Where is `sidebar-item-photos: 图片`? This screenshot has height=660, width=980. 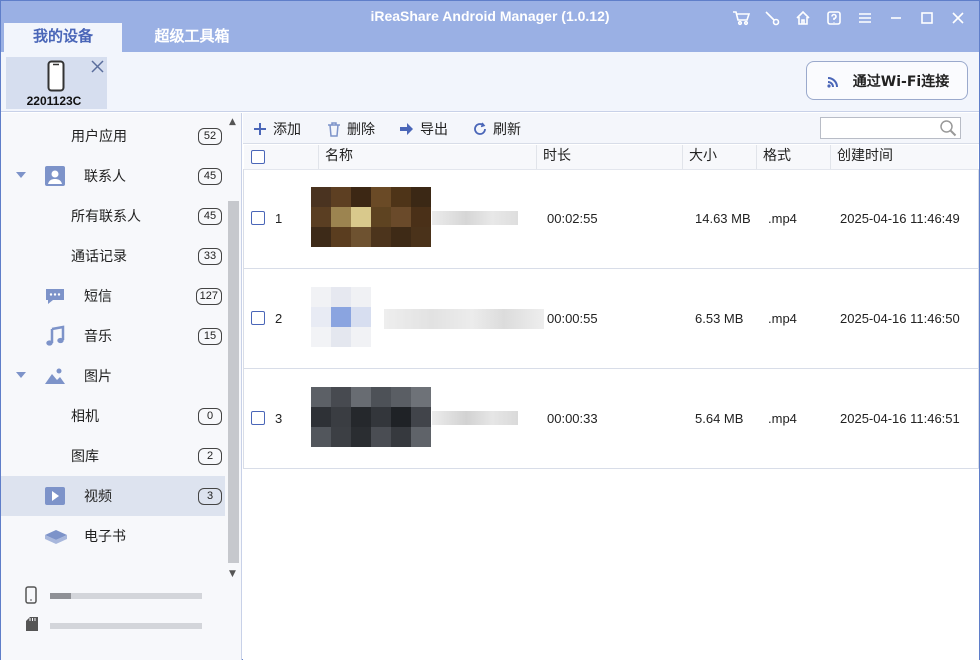 sidebar-item-photos: 图片 is located at coordinates (113, 376).